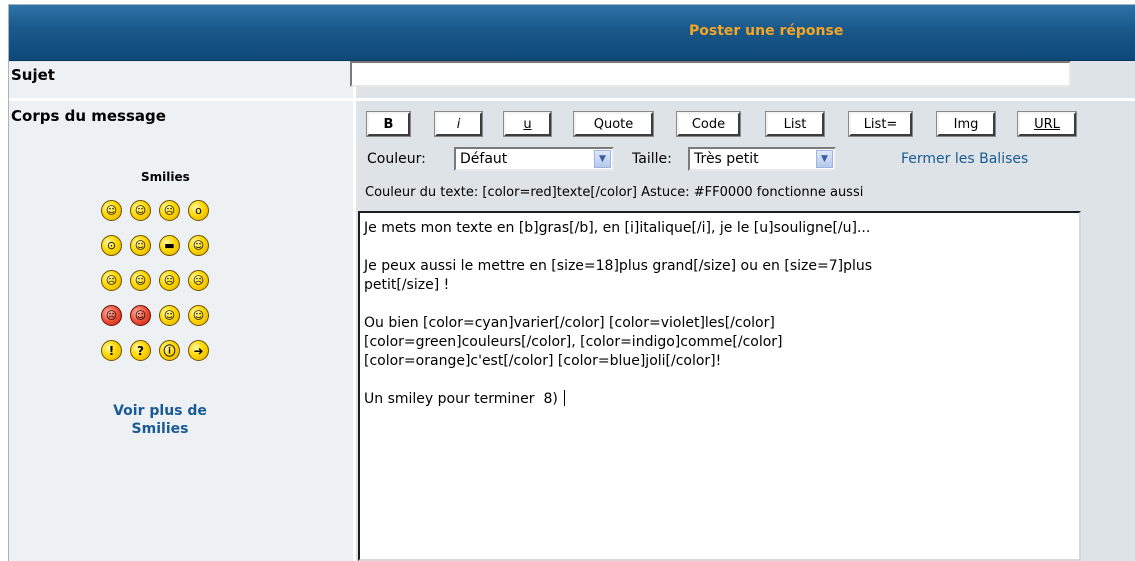 This screenshot has width=1135, height=561. What do you see at coordinates (458, 124) in the screenshot?
I see `italic-button: i` at bounding box center [458, 124].